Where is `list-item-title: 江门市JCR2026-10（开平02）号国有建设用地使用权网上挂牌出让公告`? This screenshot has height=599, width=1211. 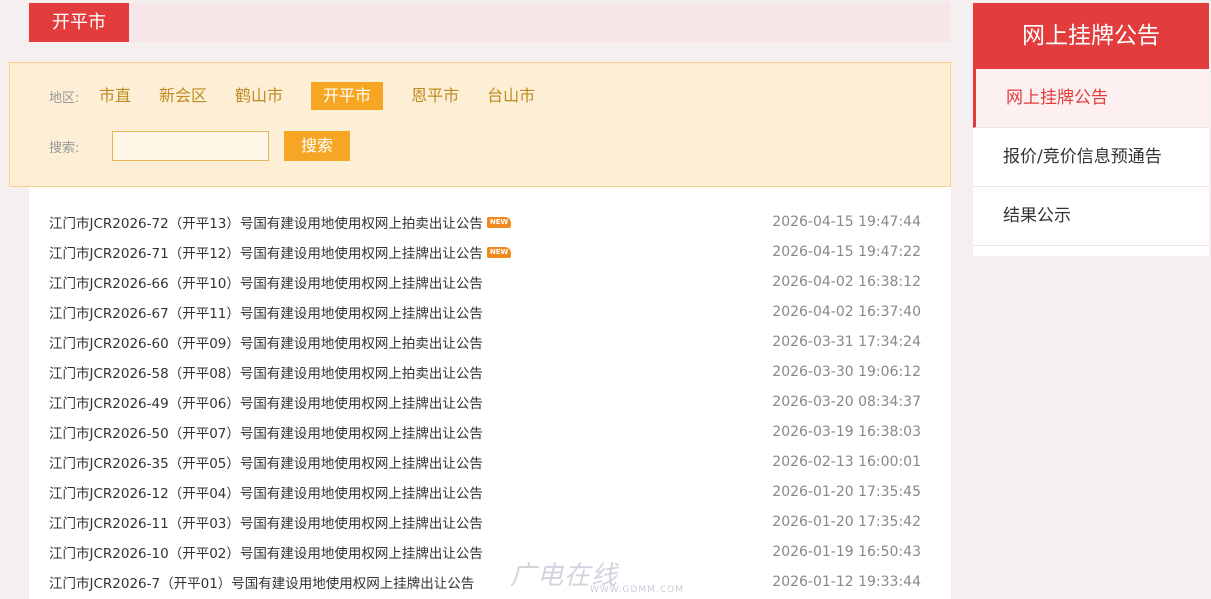 list-item-title: 江门市JCR2026-10（开平02）号国有建设用地使用权网上挂牌出让公告 is located at coordinates (266, 552).